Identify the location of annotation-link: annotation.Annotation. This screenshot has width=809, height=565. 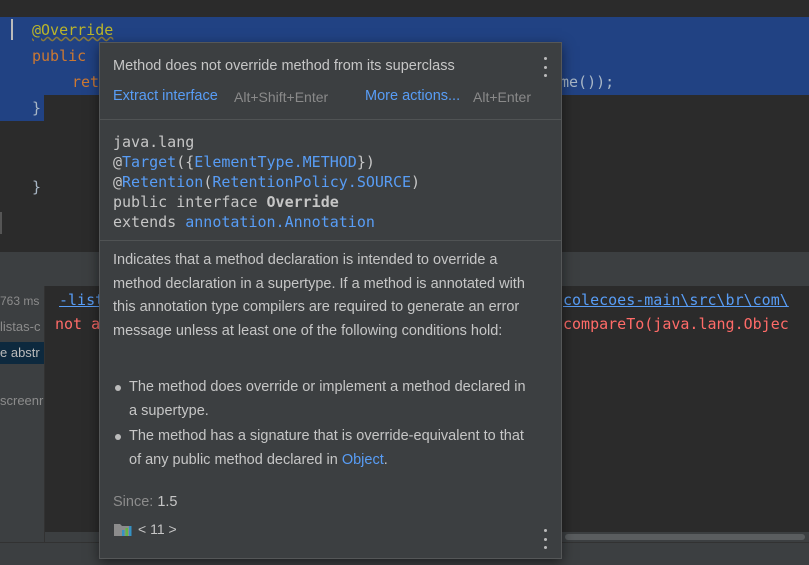
(280, 222).